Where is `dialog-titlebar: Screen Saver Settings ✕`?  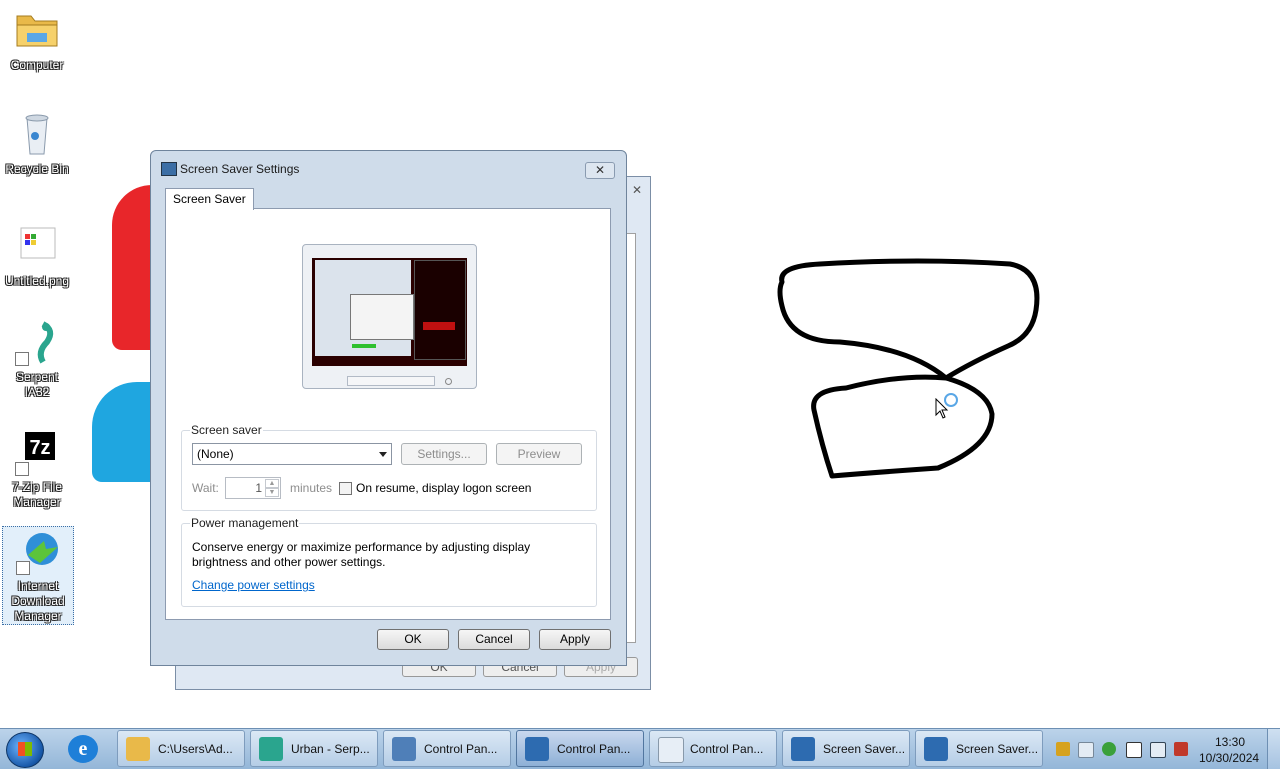
dialog-titlebar: Screen Saver Settings ✕ is located at coordinates (388, 169).